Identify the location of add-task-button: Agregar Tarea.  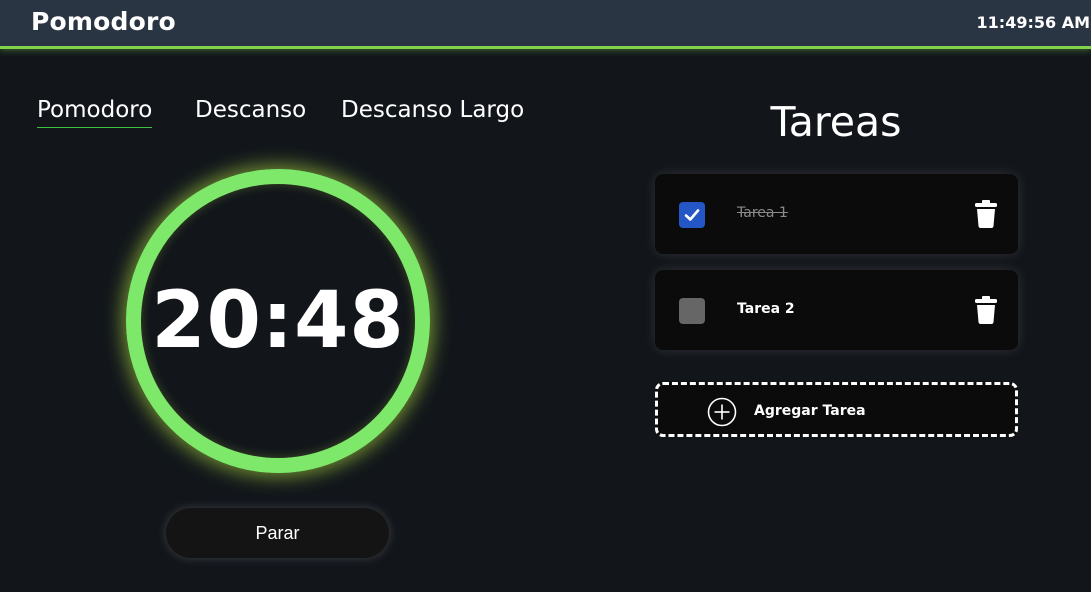
(836, 409).